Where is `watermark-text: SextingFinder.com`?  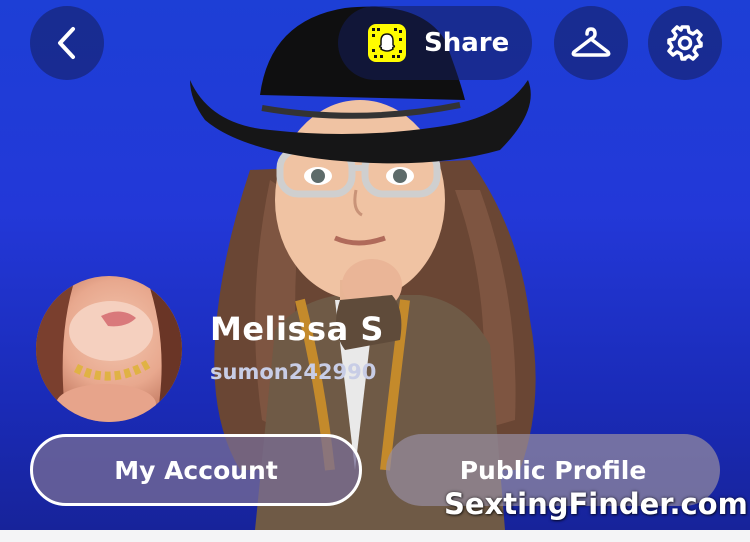 watermark-text: SextingFinder.com is located at coordinates (596, 504).